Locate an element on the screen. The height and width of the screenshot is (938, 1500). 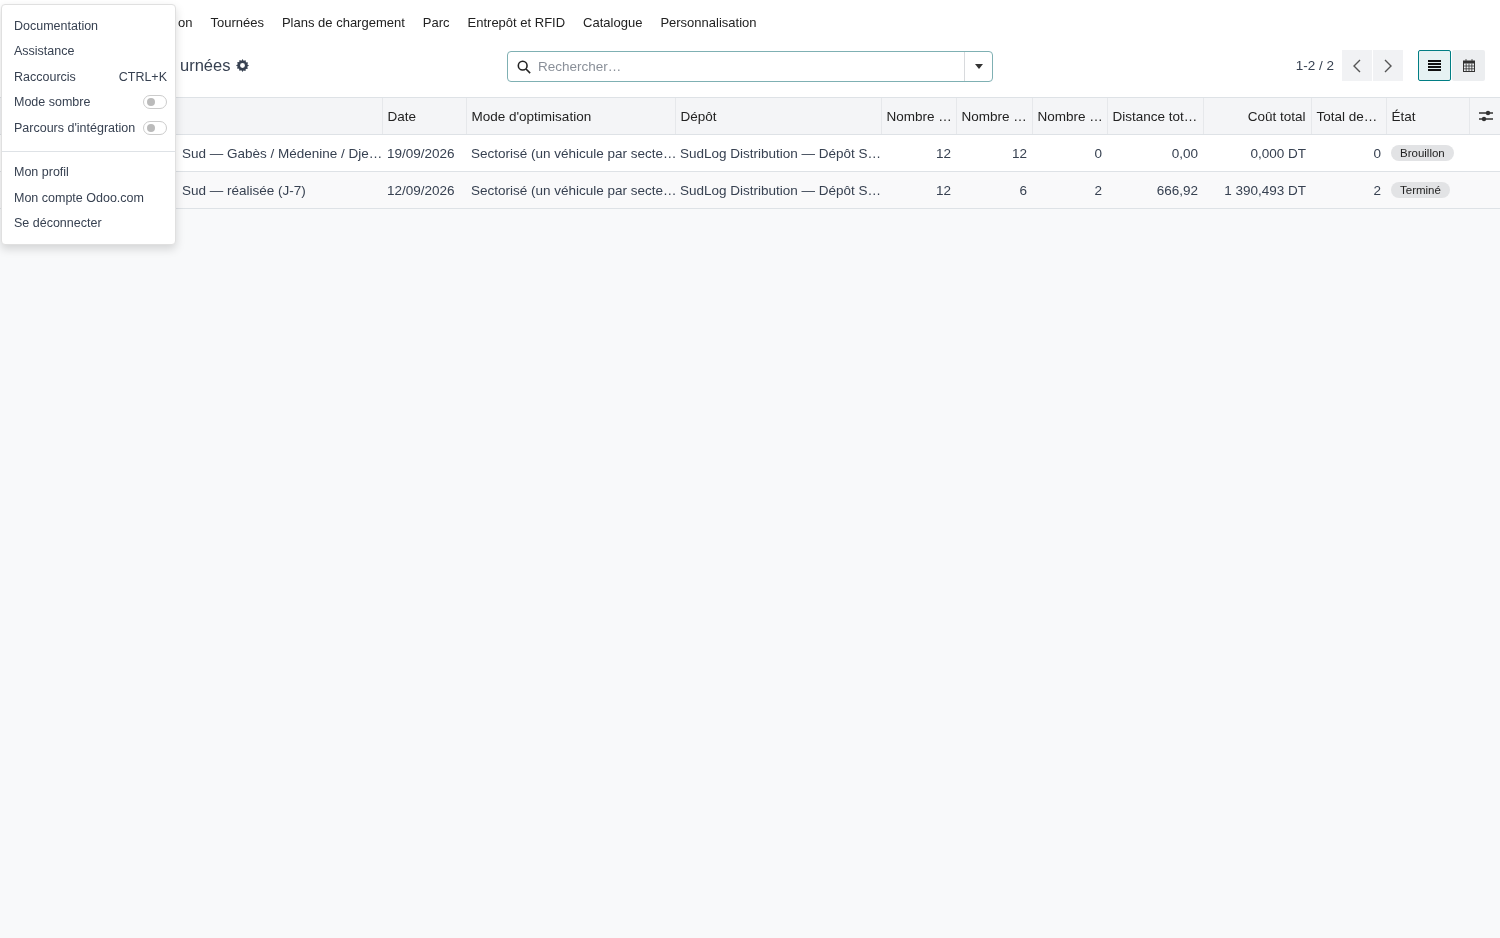
menu-item: Assistance is located at coordinates (88, 51).